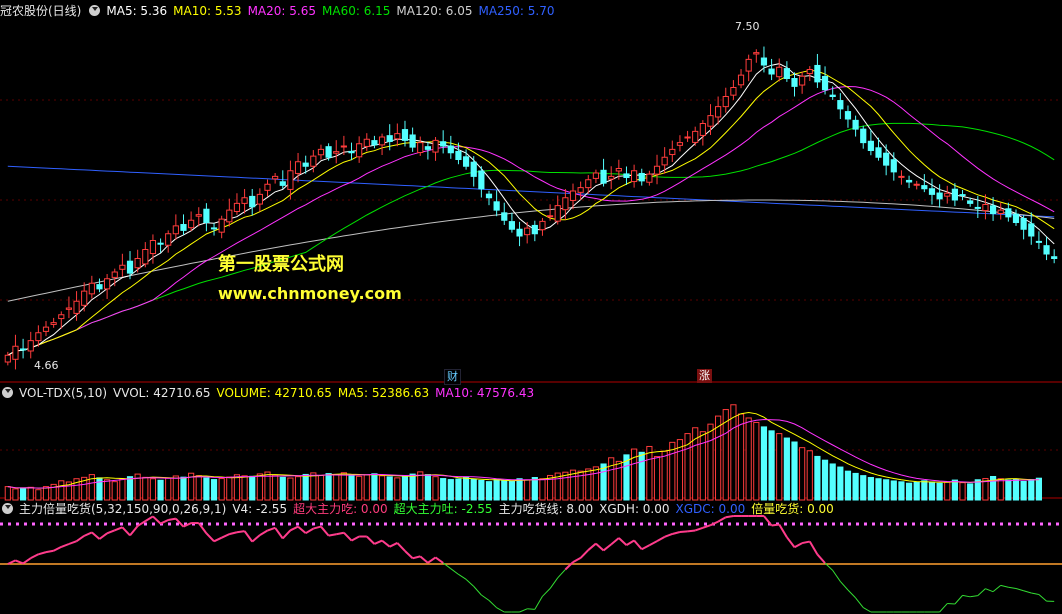  I want to click on watermark-title: 第一股票公式网, so click(281, 264).